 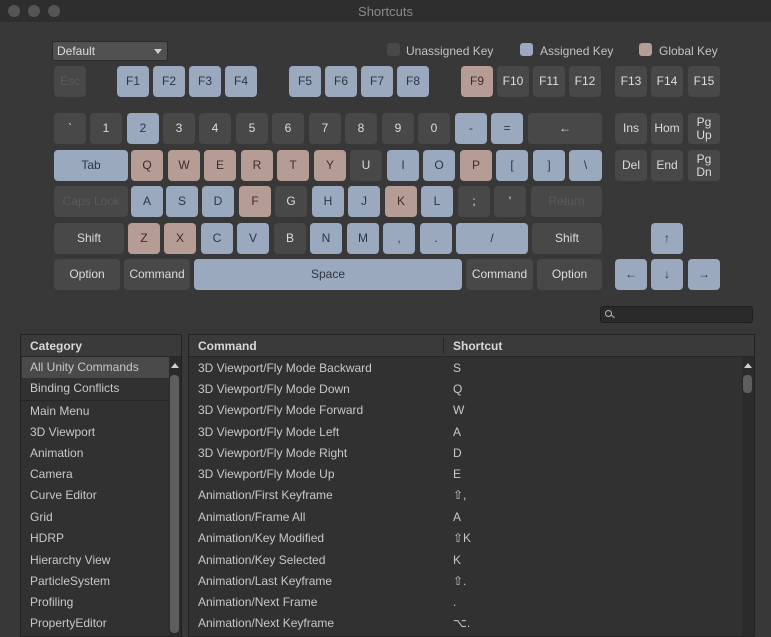 I want to click on key-quote: ', so click(x=510, y=201).